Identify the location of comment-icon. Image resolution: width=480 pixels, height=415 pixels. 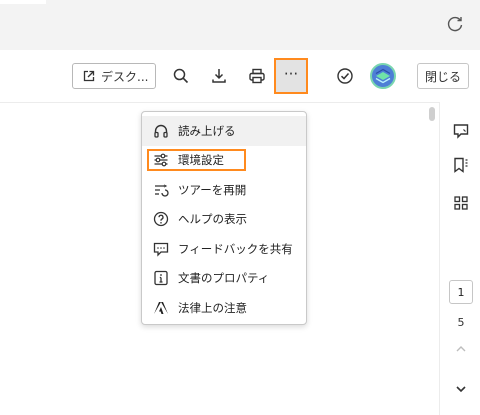
(461, 131).